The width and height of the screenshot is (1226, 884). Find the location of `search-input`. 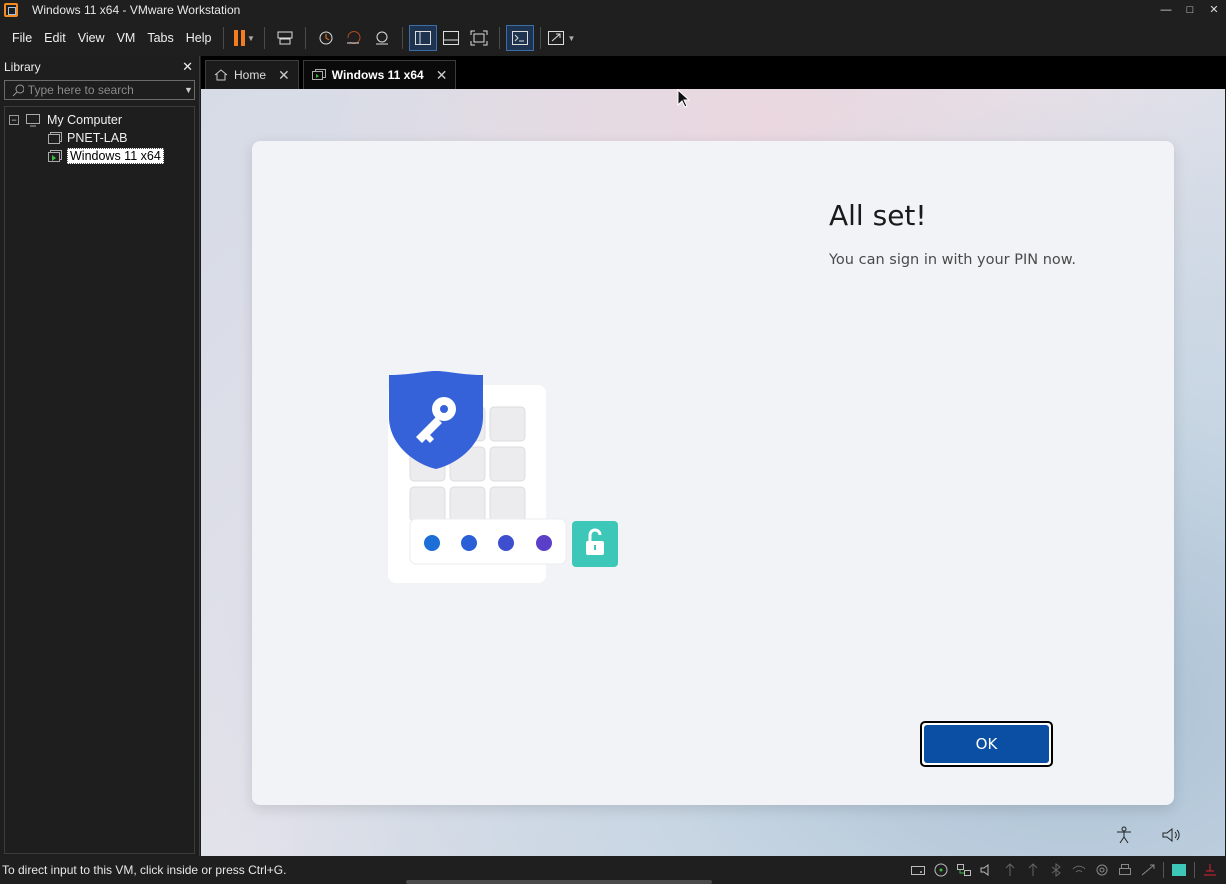

search-input is located at coordinates (103, 90).